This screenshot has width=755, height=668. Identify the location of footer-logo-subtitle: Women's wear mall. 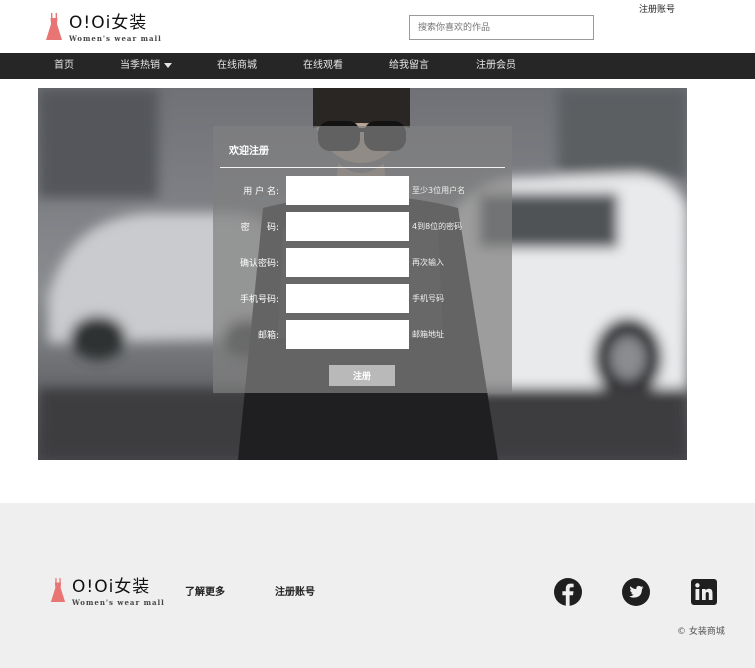
(118, 602).